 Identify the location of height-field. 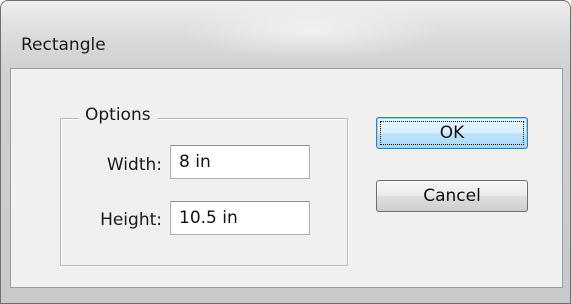
(240, 218).